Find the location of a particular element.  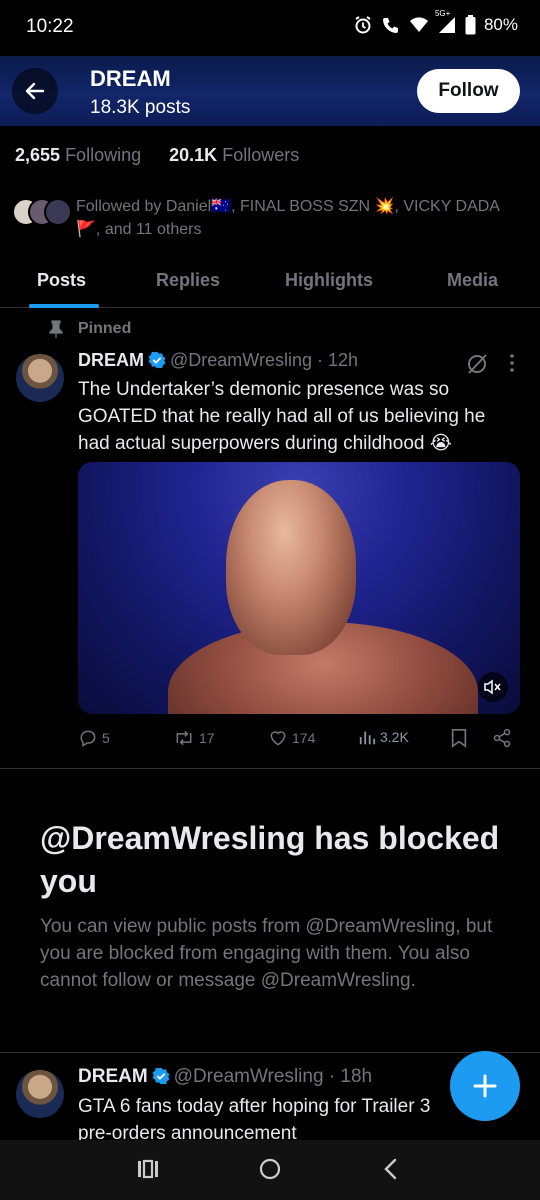

views-icon is located at coordinates (367, 738).